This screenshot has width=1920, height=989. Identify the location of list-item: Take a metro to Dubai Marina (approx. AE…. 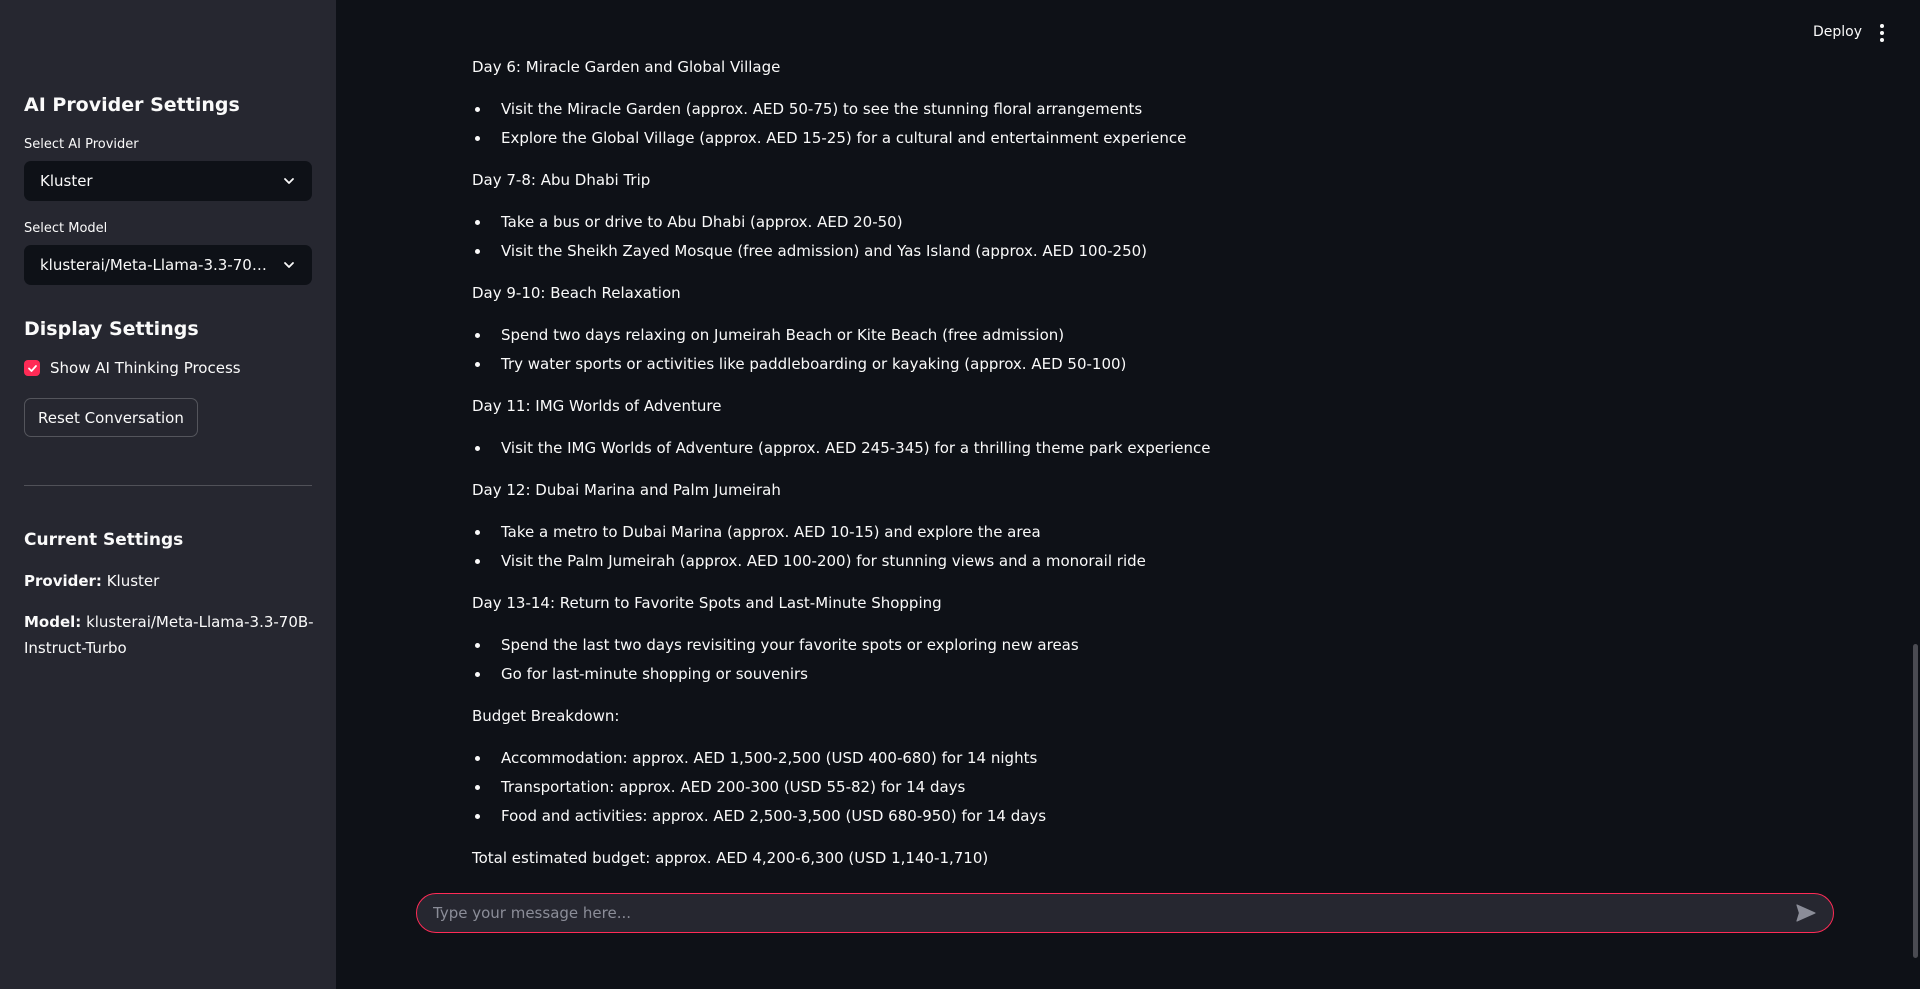
(1162, 532).